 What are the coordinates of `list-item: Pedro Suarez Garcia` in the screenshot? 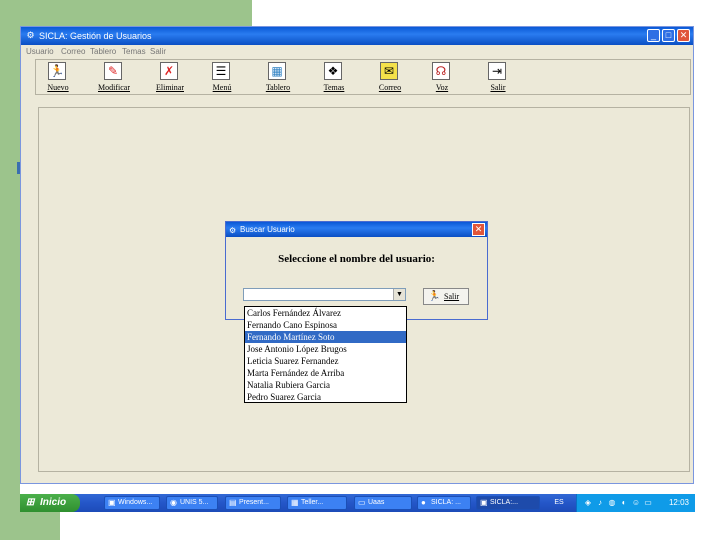 It's located at (325, 397).